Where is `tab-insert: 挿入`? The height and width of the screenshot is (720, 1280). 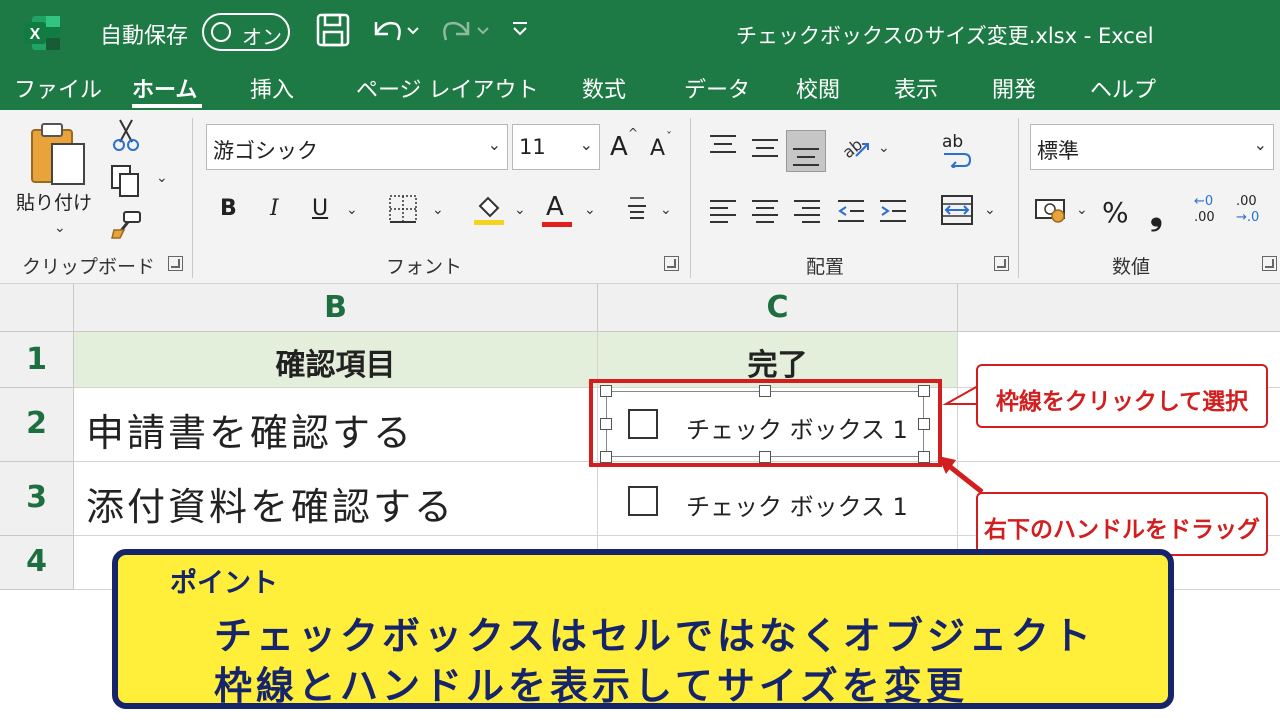
tab-insert: 挿入 is located at coordinates (272, 88).